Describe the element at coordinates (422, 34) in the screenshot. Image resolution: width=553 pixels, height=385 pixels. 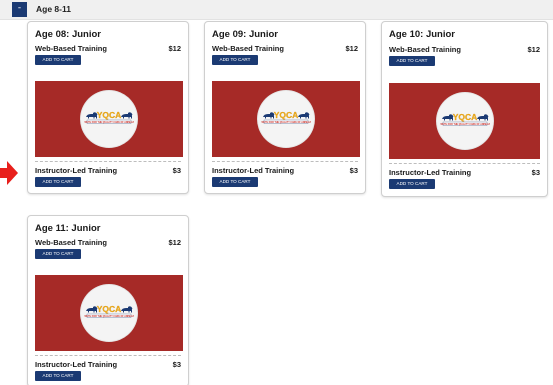
I see `card-title: Age 10: Junior` at that location.